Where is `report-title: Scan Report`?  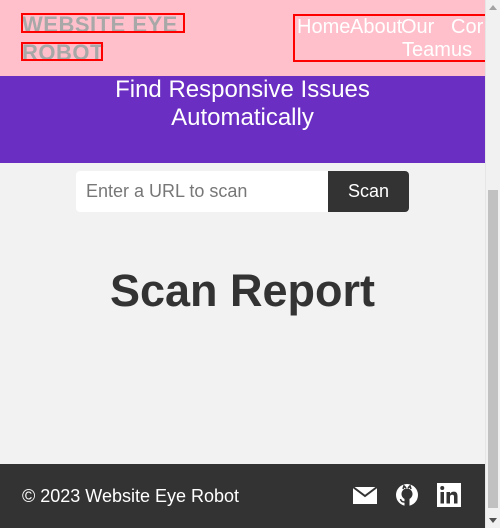 report-title: Scan Report is located at coordinates (242, 290).